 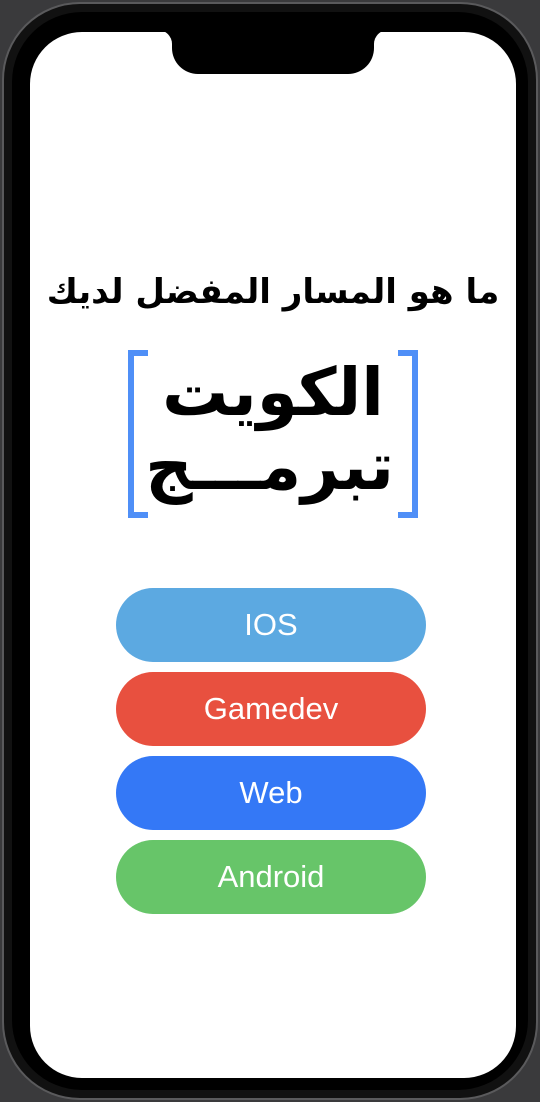 I want to click on logo-text: الكويت تبرمـــج, so click(x=269, y=432).